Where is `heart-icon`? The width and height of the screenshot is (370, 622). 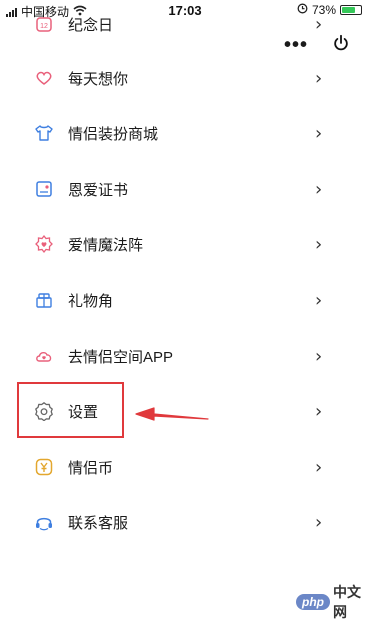
heart-icon is located at coordinates (44, 78).